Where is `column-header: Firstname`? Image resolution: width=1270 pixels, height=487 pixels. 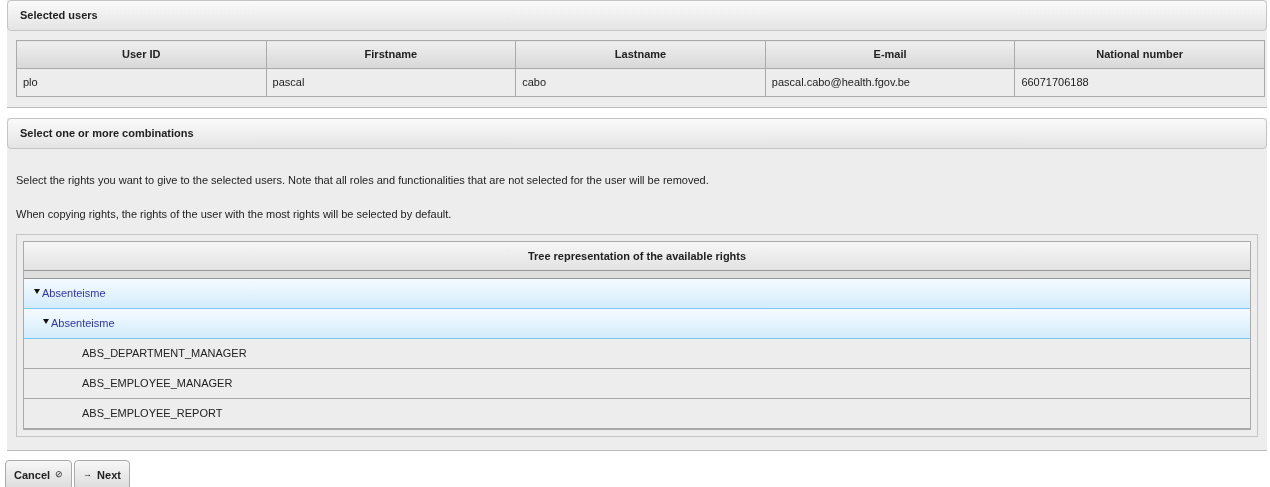 column-header: Firstname is located at coordinates (391, 54).